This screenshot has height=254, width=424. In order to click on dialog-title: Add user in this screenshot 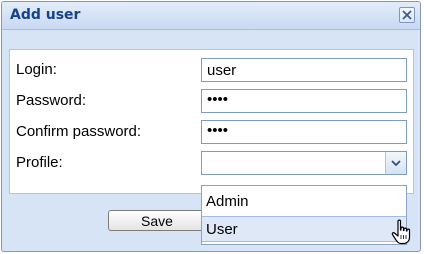, I will do `click(45, 15)`.